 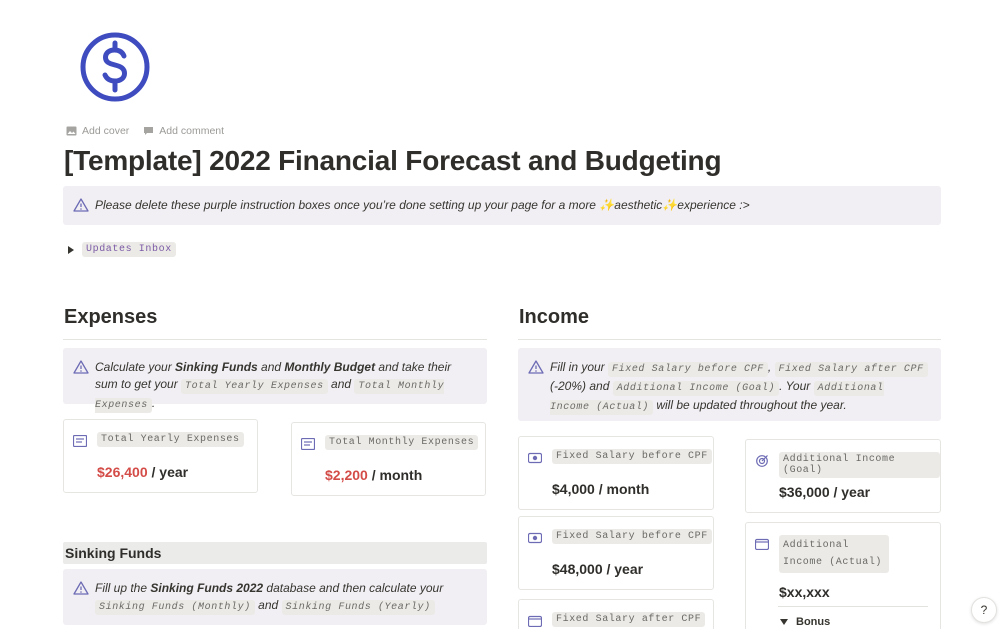 I want to click on card-value: $4,000 / month, so click(x=601, y=489).